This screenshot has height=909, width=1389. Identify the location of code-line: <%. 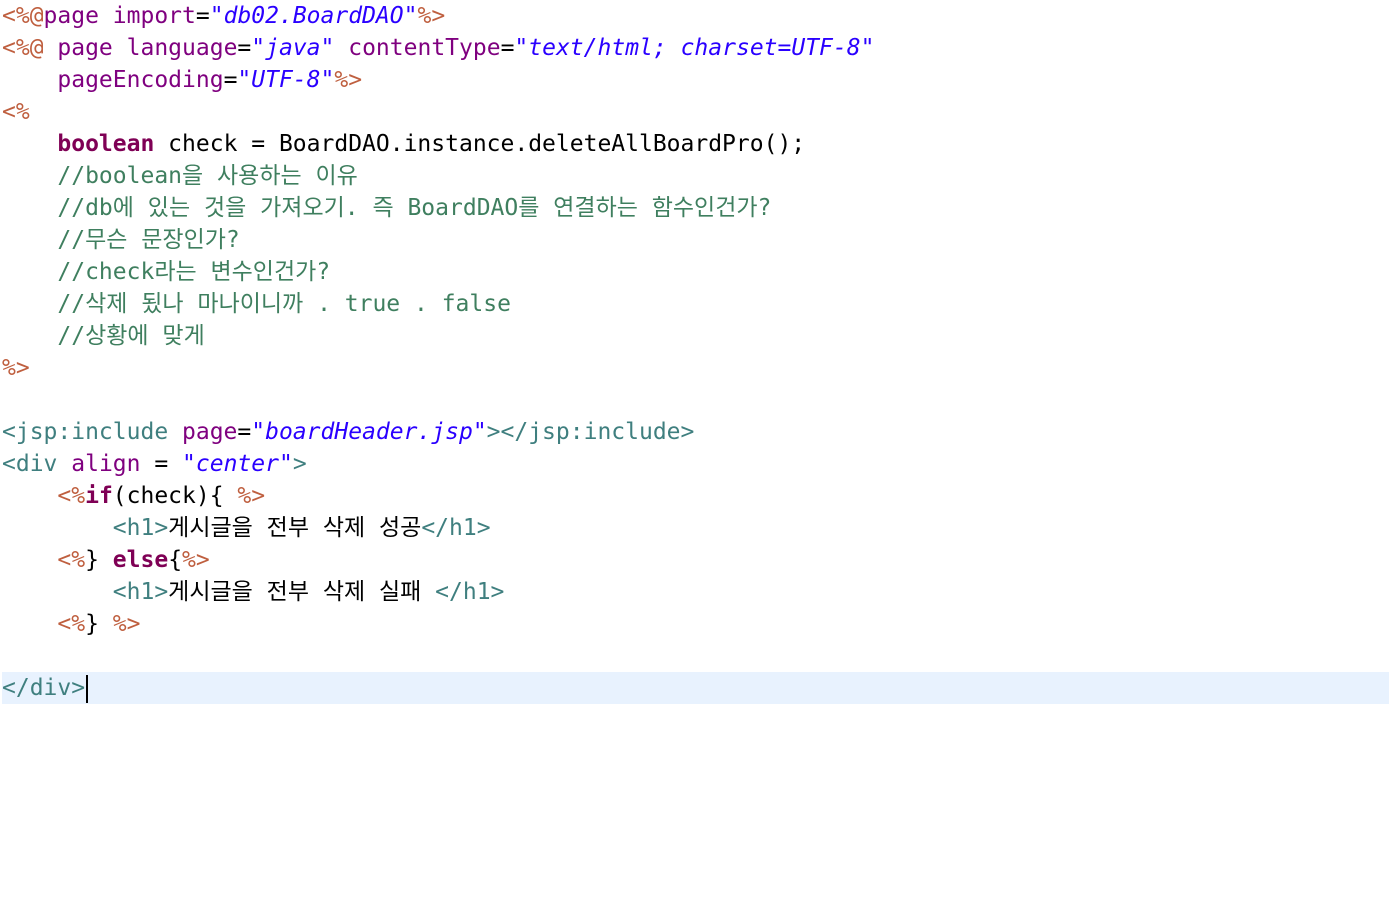
(16, 112).